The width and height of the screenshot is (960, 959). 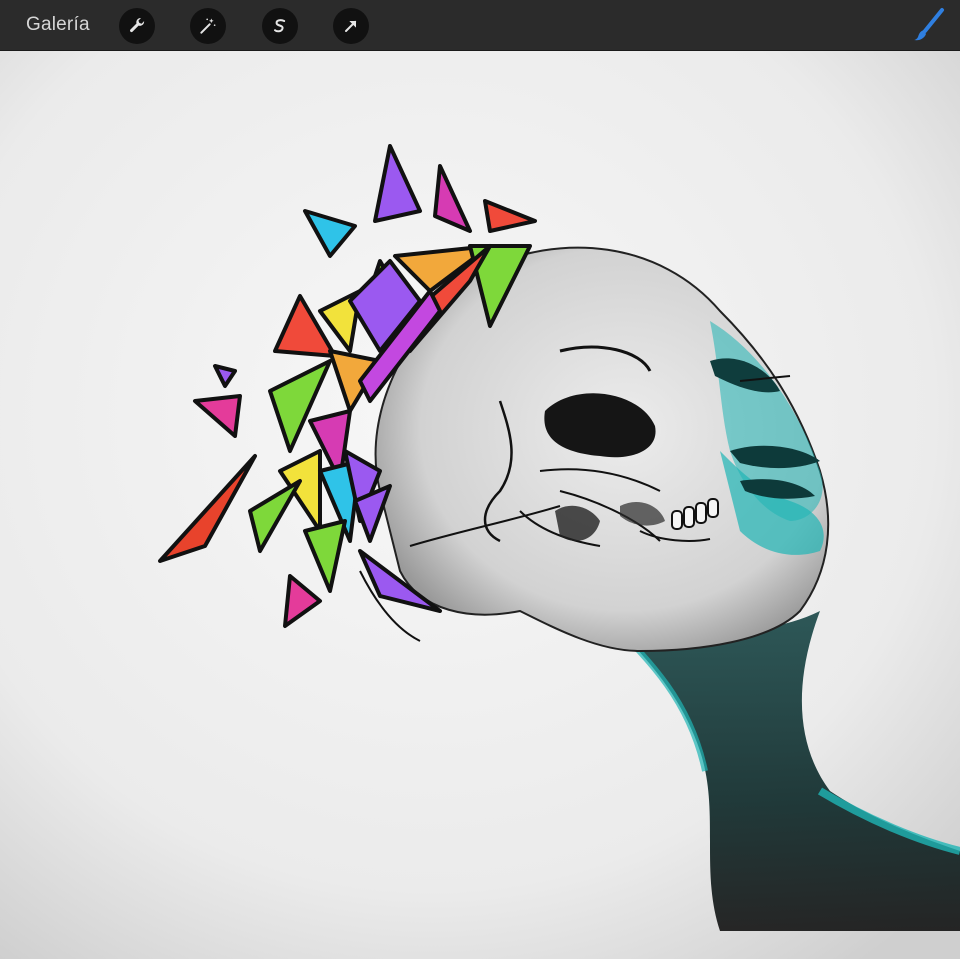 I want to click on transform-arrow-icon, so click(x=351, y=26).